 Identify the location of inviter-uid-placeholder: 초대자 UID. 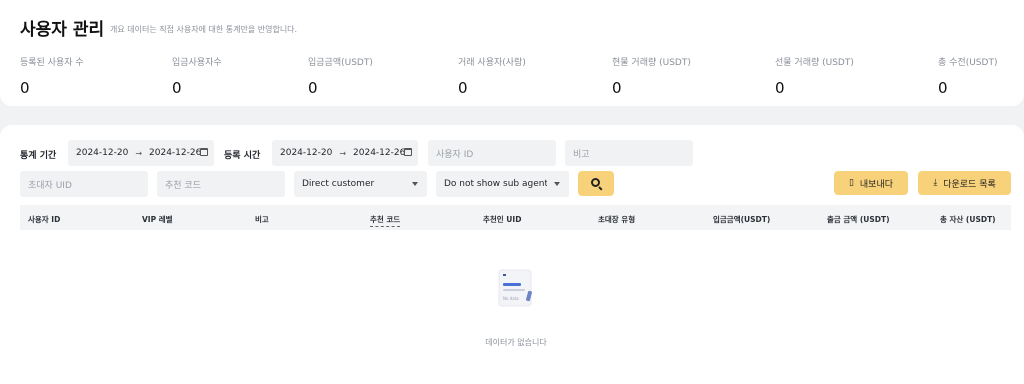
(50, 185).